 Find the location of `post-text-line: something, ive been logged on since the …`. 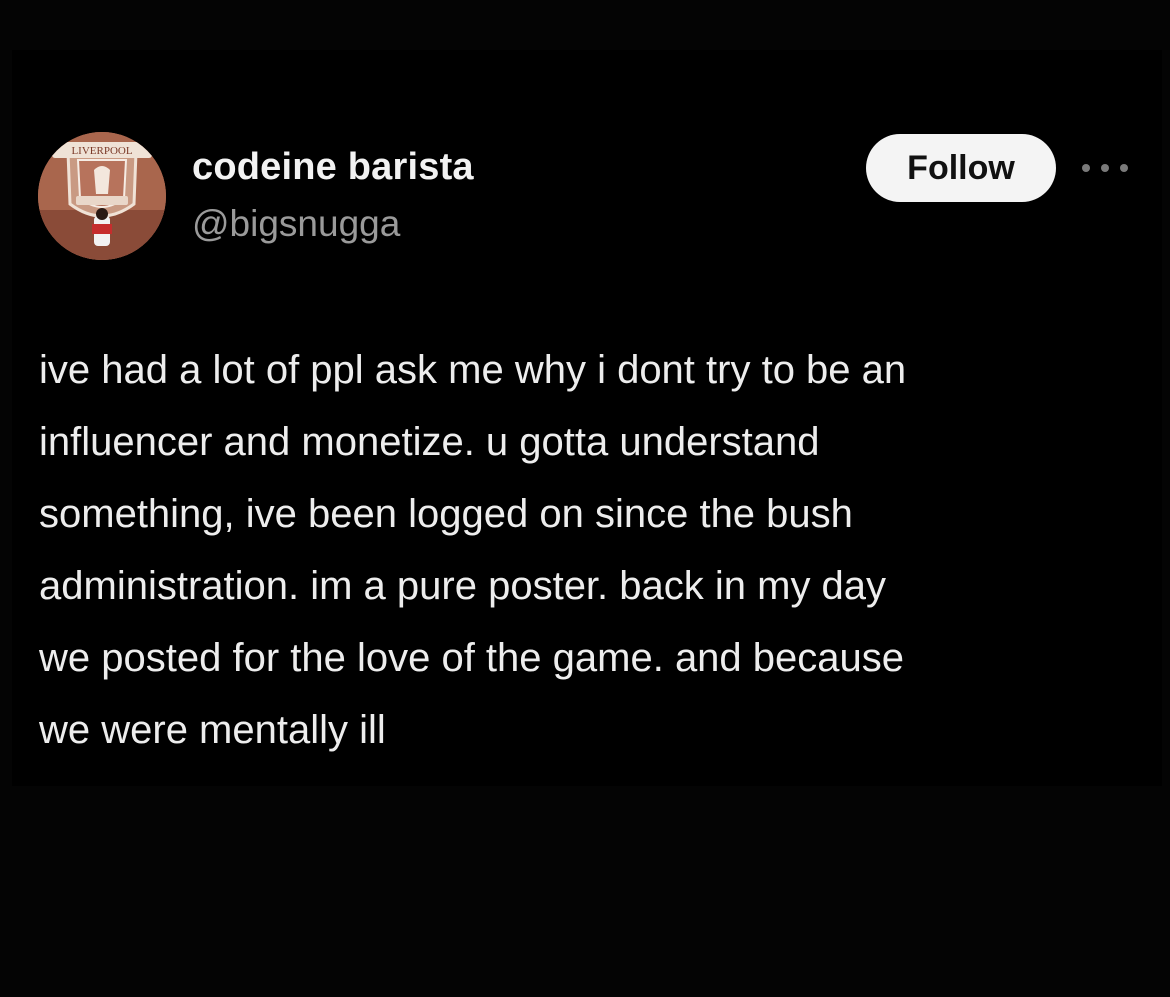

post-text-line: something, ive been logged on since the … is located at coordinates (446, 514).